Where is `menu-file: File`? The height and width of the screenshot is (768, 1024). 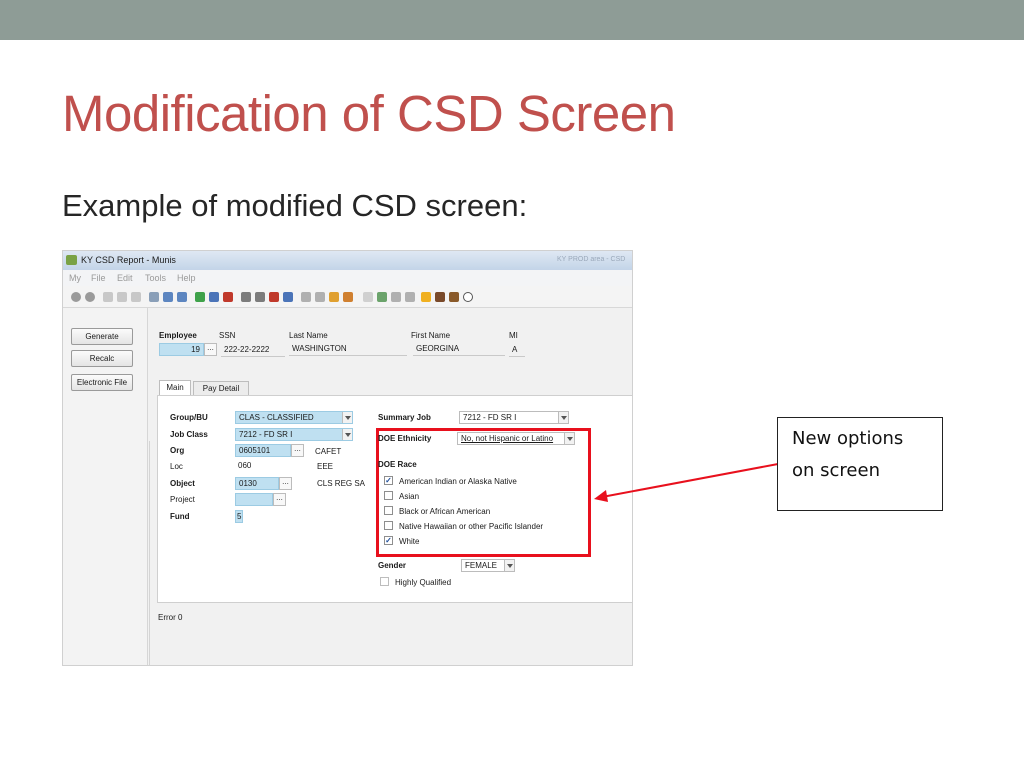 menu-file: File is located at coordinates (98, 278).